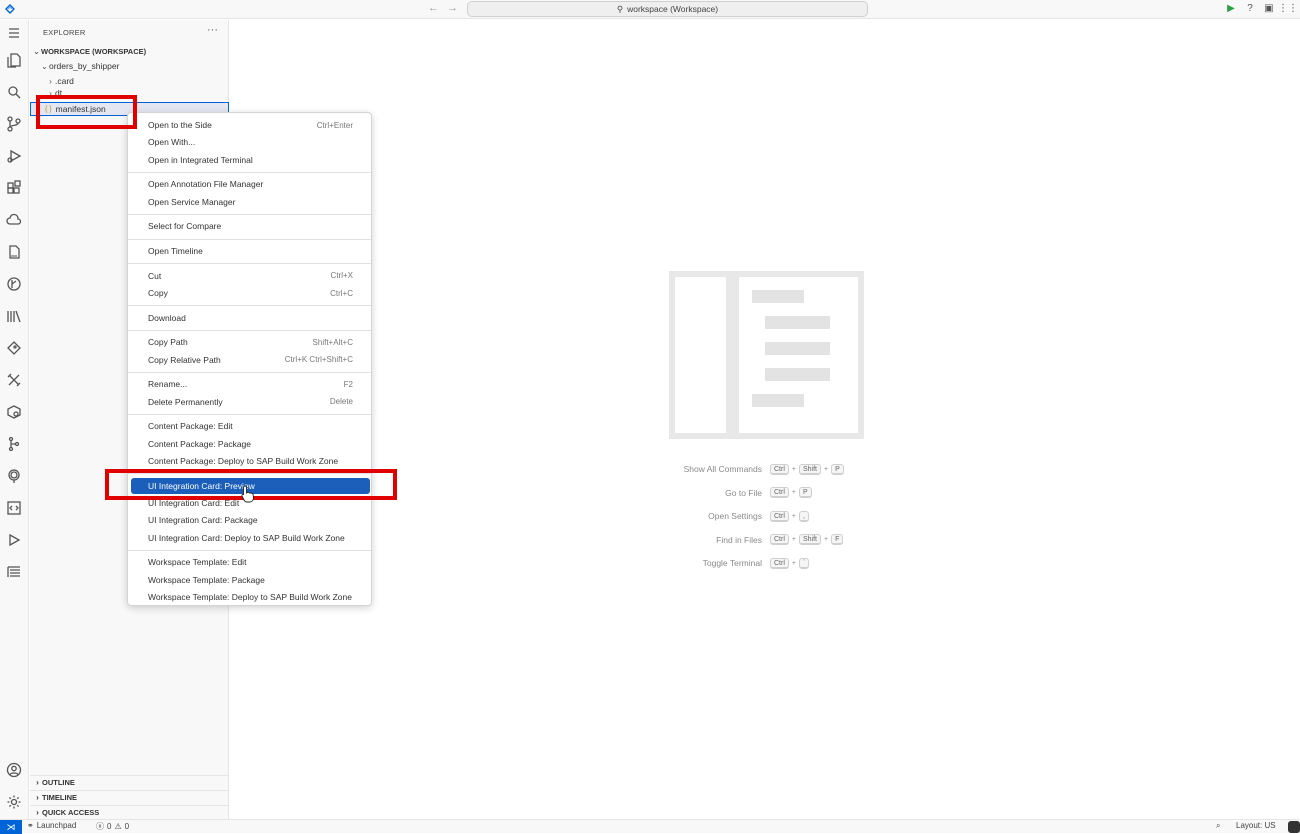 The height and width of the screenshot is (834, 1300). What do you see at coordinates (250, 160) in the screenshot?
I see `menu-item: Open in Integrated Terminal` at bounding box center [250, 160].